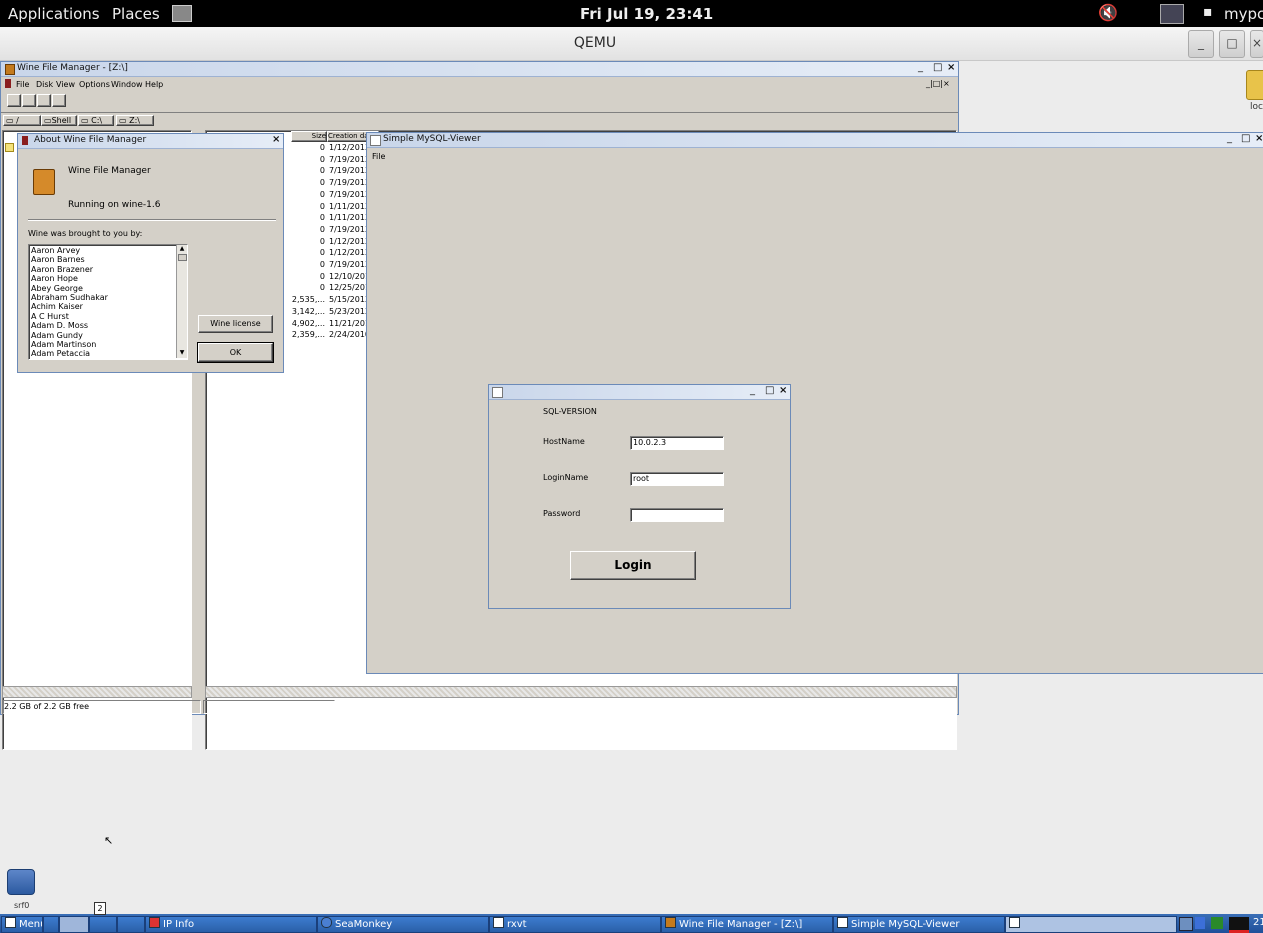 This screenshot has height=933, width=1263. I want to click on taskbar-menu-button: Menu, so click(22, 924).